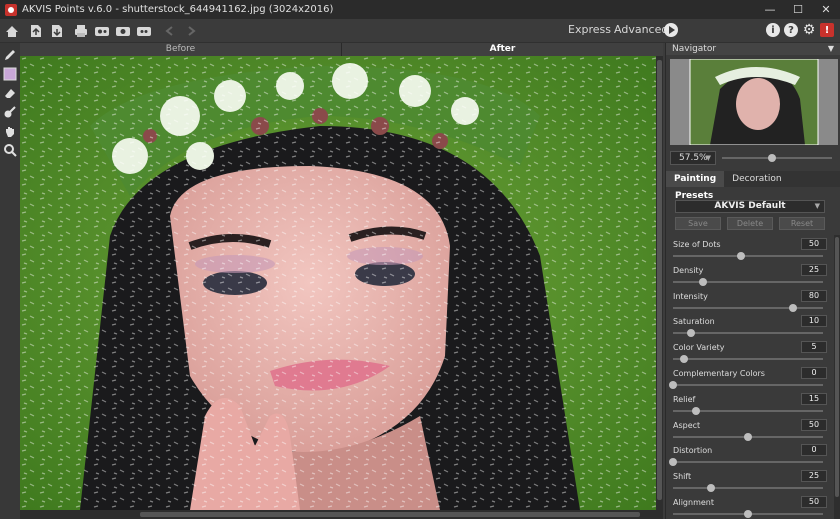 The width and height of the screenshot is (840, 519). What do you see at coordinates (695, 179) in the screenshot?
I see `tab-painting: Painting` at bounding box center [695, 179].